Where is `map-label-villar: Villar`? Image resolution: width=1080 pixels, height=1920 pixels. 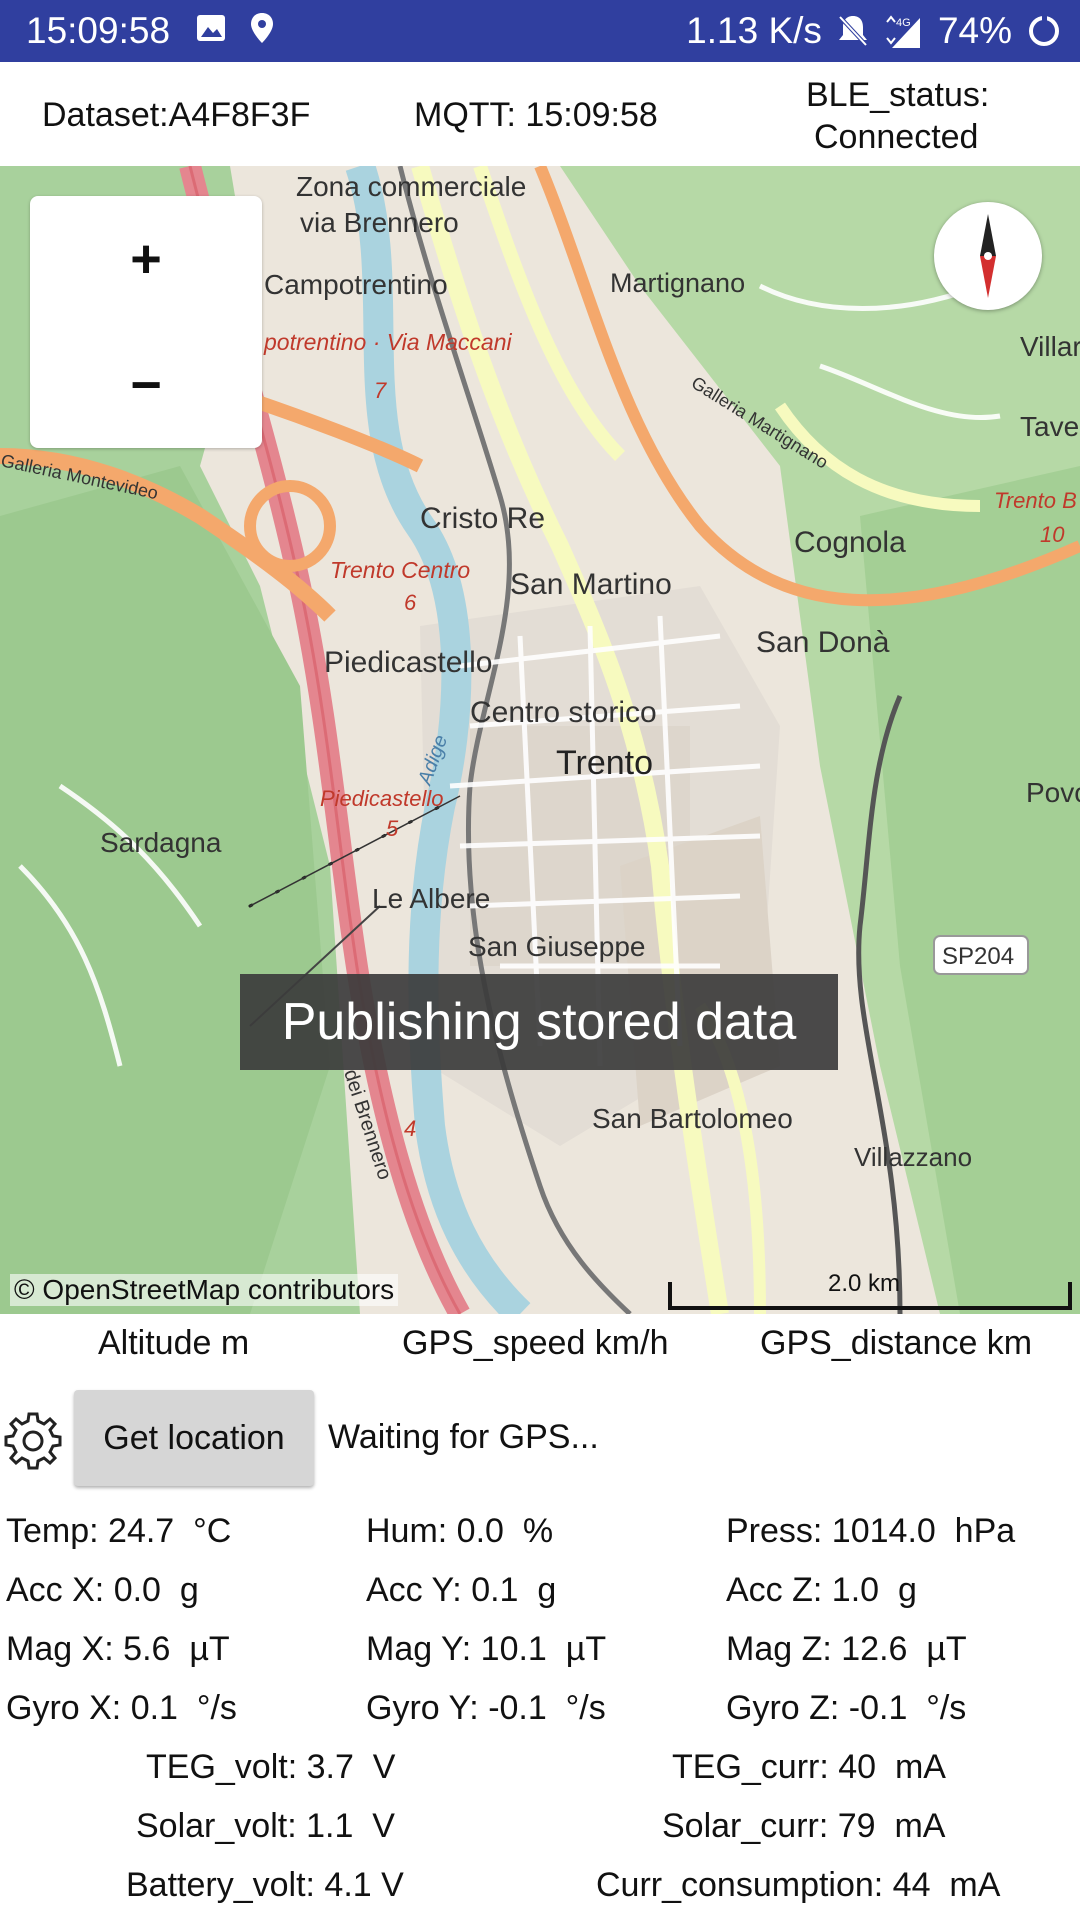 map-label-villar: Villar is located at coordinates (1050, 346).